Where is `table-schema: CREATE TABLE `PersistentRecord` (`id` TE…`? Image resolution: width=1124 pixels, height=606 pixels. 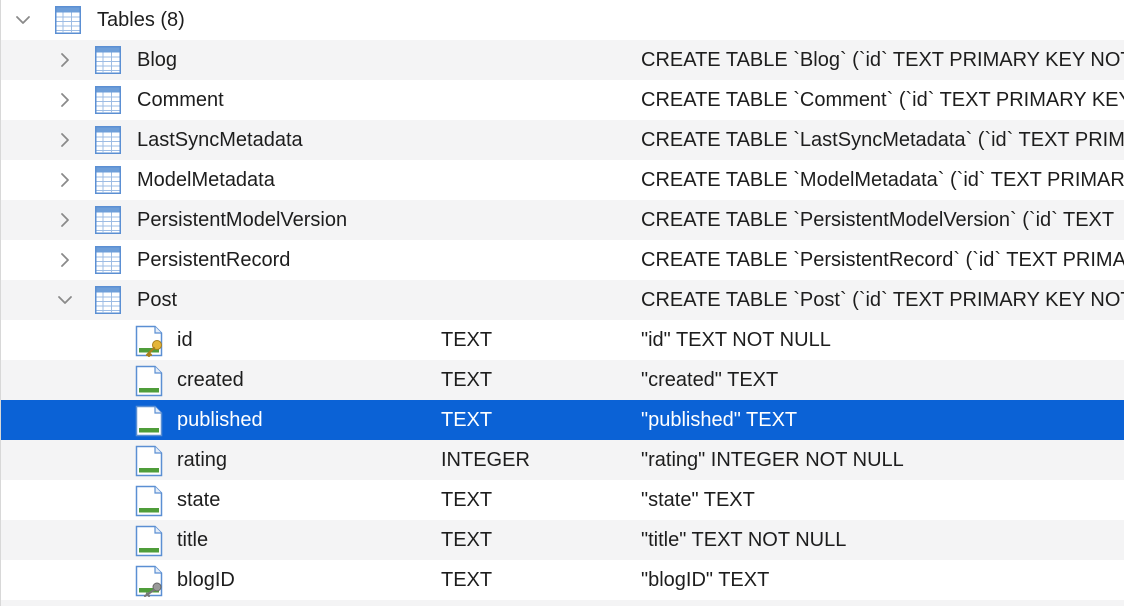 table-schema: CREATE TABLE `PersistentRecord` (`id` TE… is located at coordinates (882, 260).